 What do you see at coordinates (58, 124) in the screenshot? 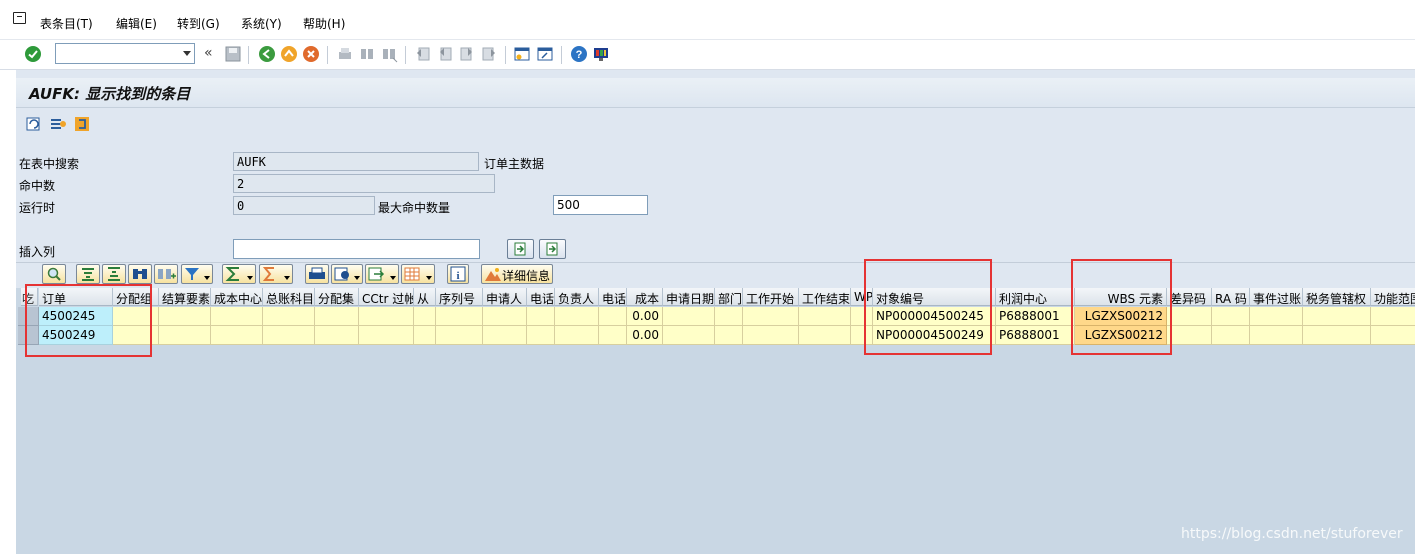
I see `selection-options-icon` at bounding box center [58, 124].